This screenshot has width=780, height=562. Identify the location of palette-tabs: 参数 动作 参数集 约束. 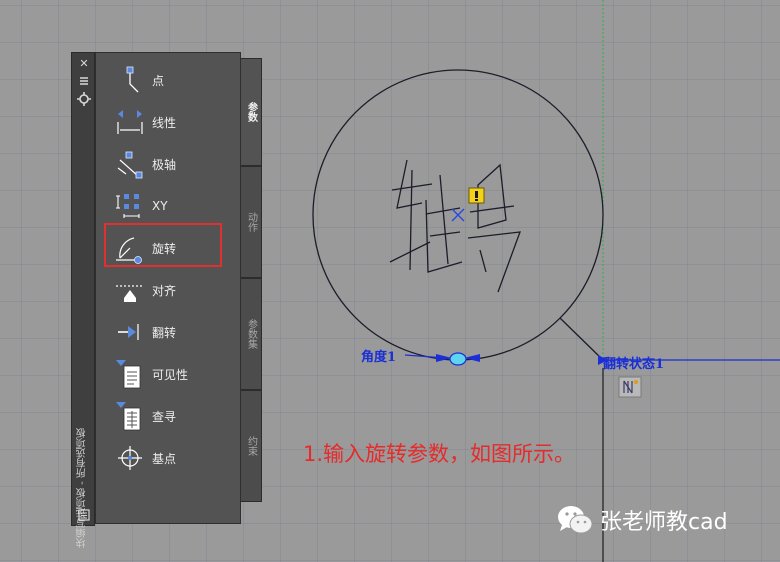
(251, 289).